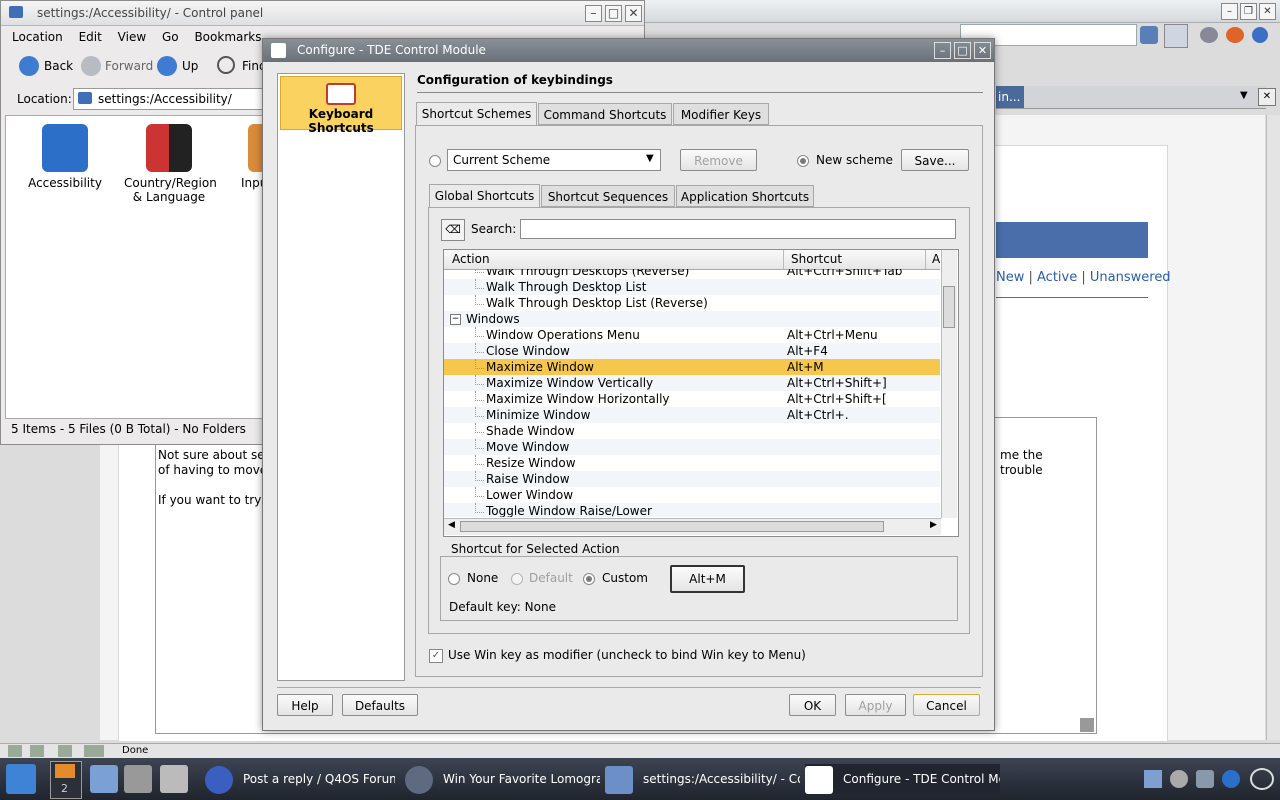  I want to click on task-lomography: Win Your Favorite Lomograp, so click(502, 779).